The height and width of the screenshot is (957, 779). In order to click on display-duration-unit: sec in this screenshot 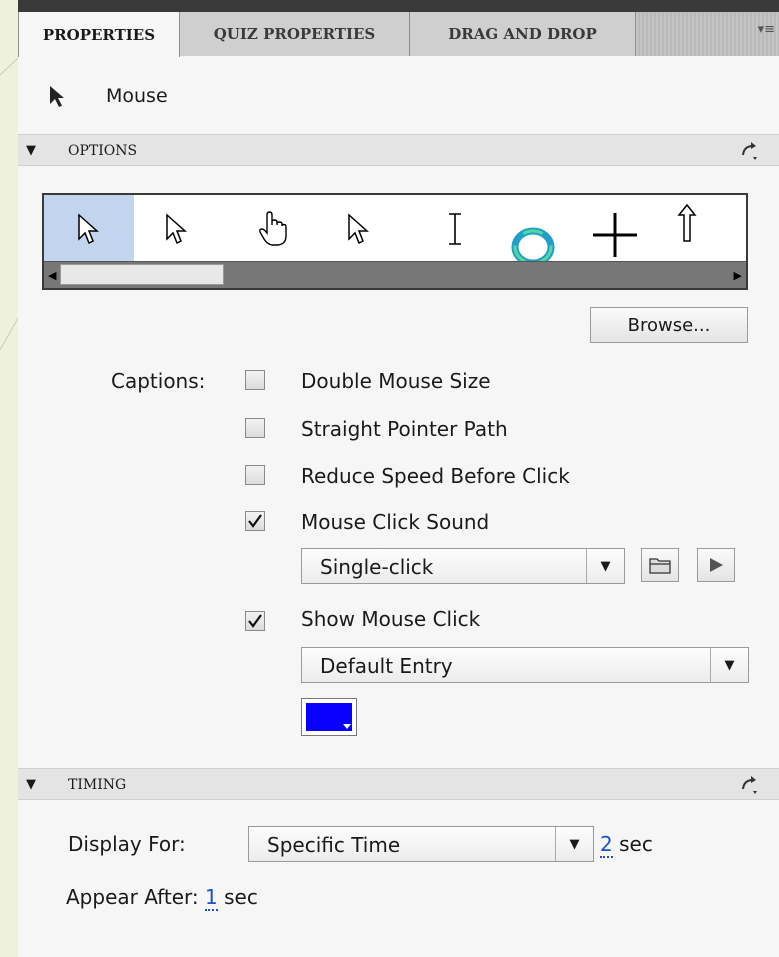, I will do `click(636, 844)`.